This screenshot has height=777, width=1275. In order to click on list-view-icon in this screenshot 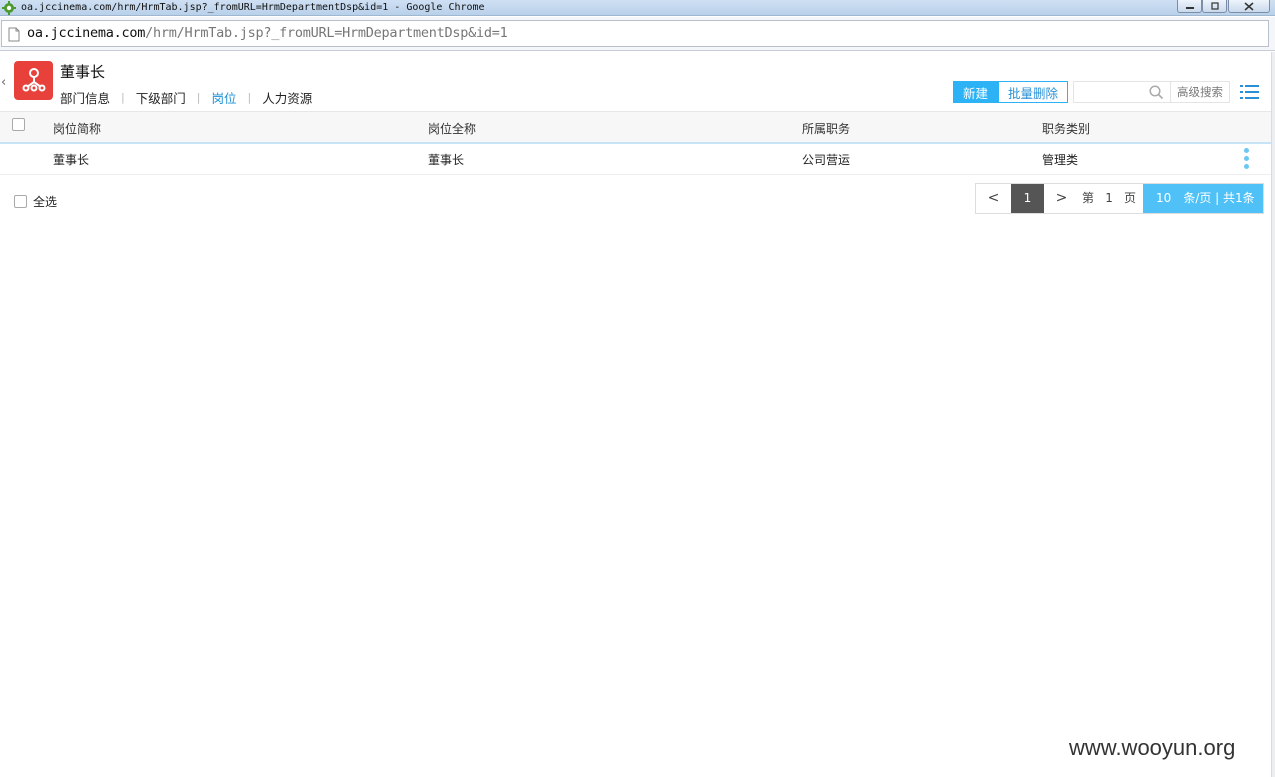, I will do `click(1249, 92)`.